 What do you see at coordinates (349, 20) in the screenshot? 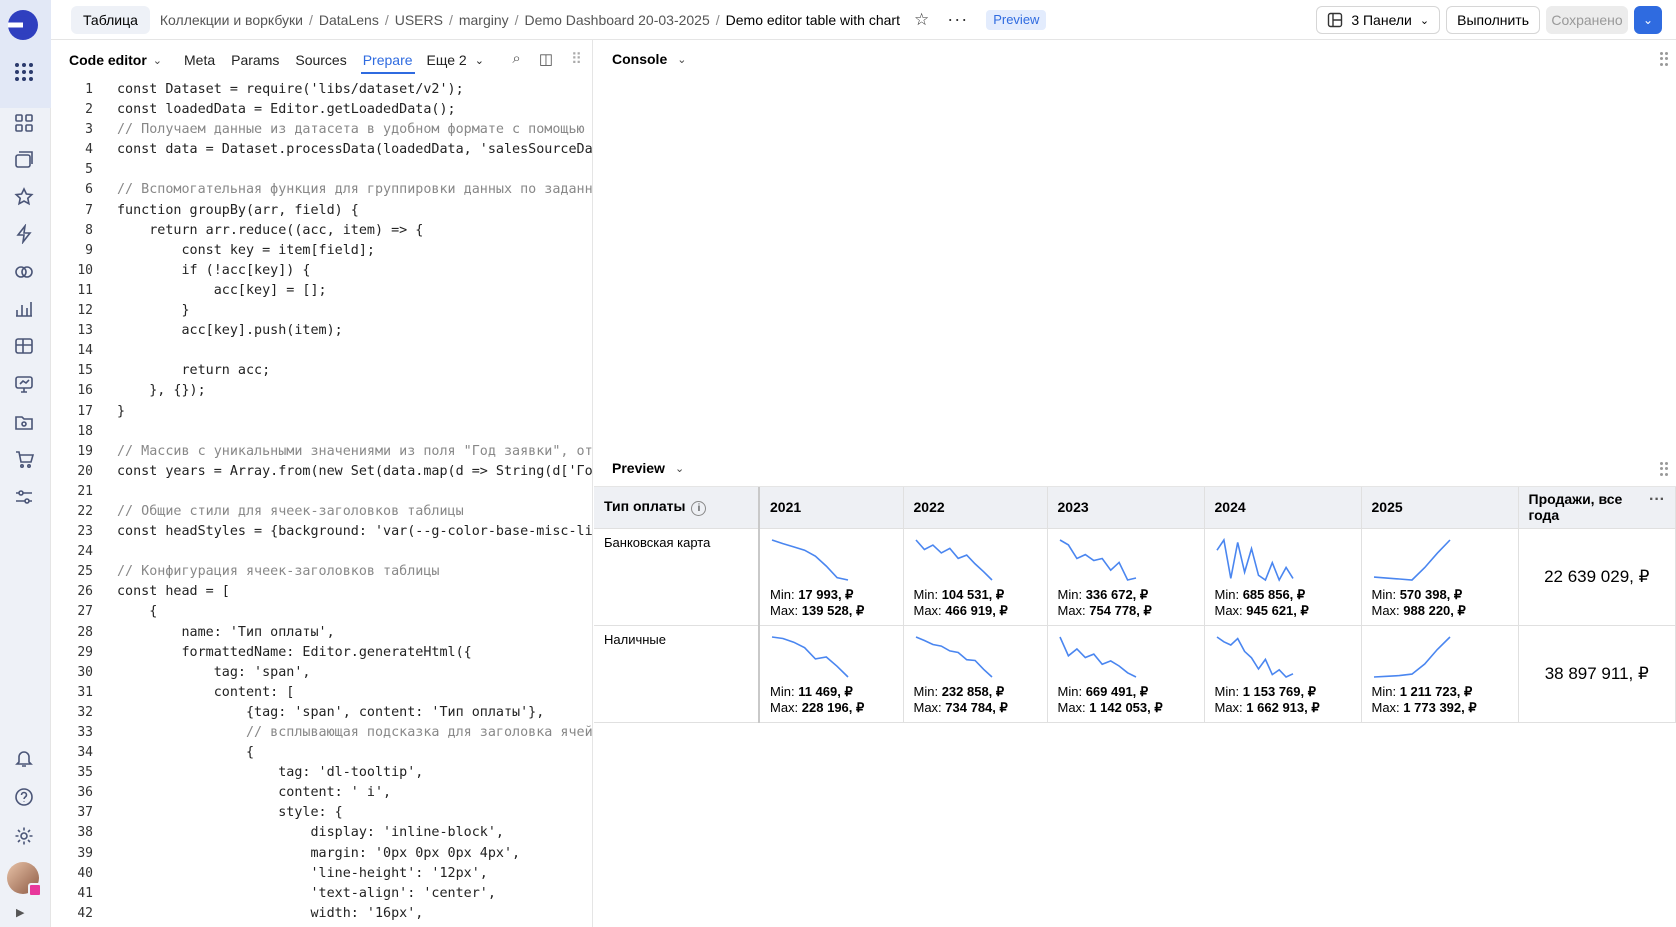
I see `breadcrumb-item: DataLens` at bounding box center [349, 20].